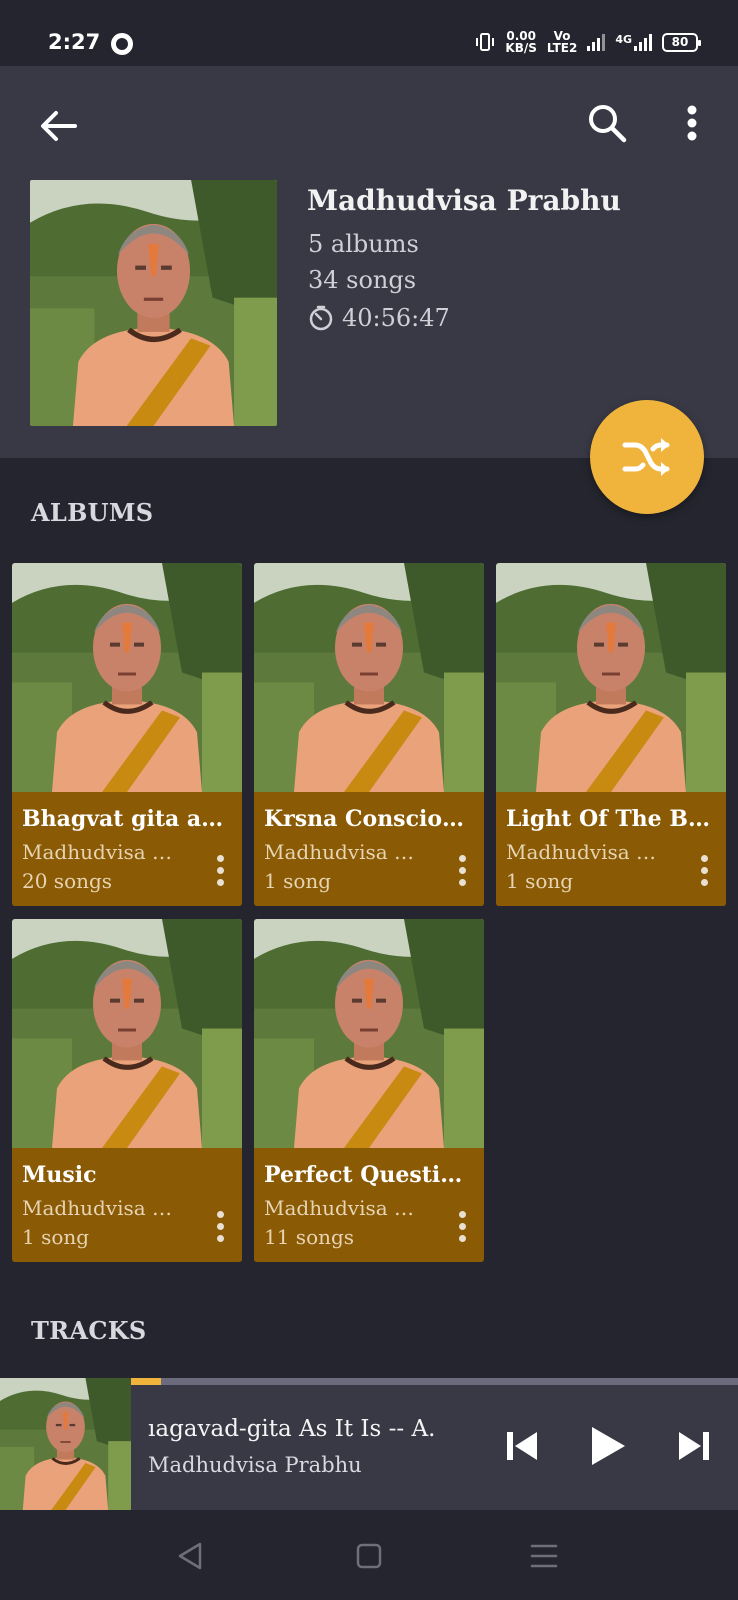 This screenshot has width=738, height=1600. I want to click on play-icon, so click(608, 1446).